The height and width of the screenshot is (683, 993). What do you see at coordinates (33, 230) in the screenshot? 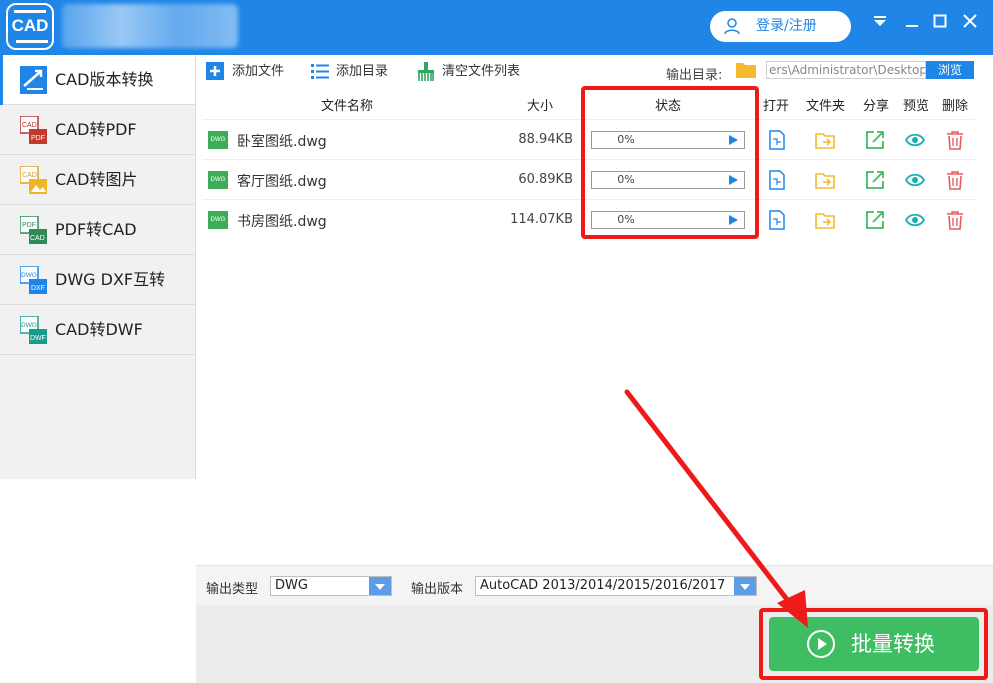
I see `pdf-to-cad-icon: PDF CAD` at bounding box center [33, 230].